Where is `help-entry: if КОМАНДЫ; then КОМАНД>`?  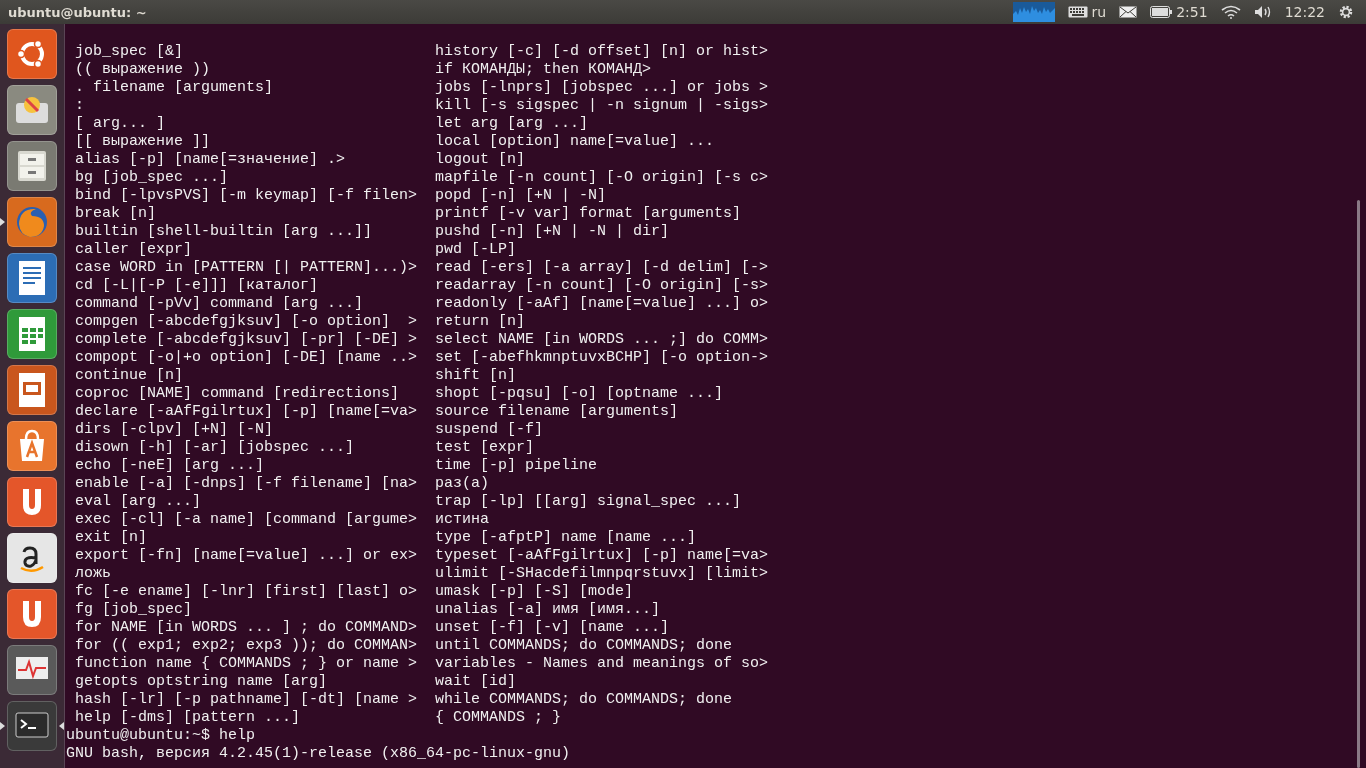 help-entry: if КОМАНДЫ; then КОМАНД> is located at coordinates (543, 70).